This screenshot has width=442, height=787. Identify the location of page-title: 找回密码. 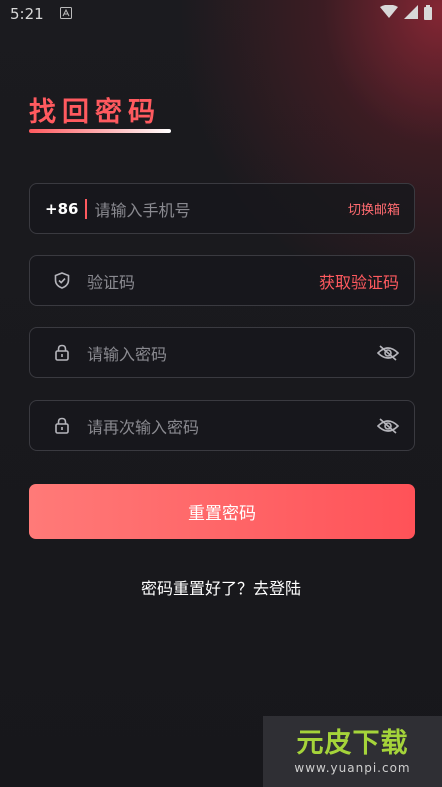
(95, 112).